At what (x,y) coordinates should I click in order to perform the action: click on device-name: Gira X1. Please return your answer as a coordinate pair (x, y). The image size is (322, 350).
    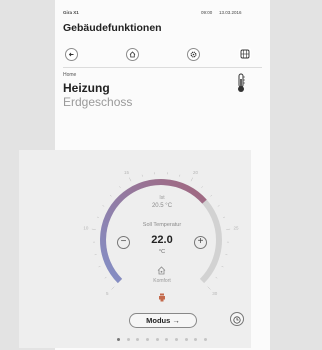
    Looking at the image, I should click on (71, 12).